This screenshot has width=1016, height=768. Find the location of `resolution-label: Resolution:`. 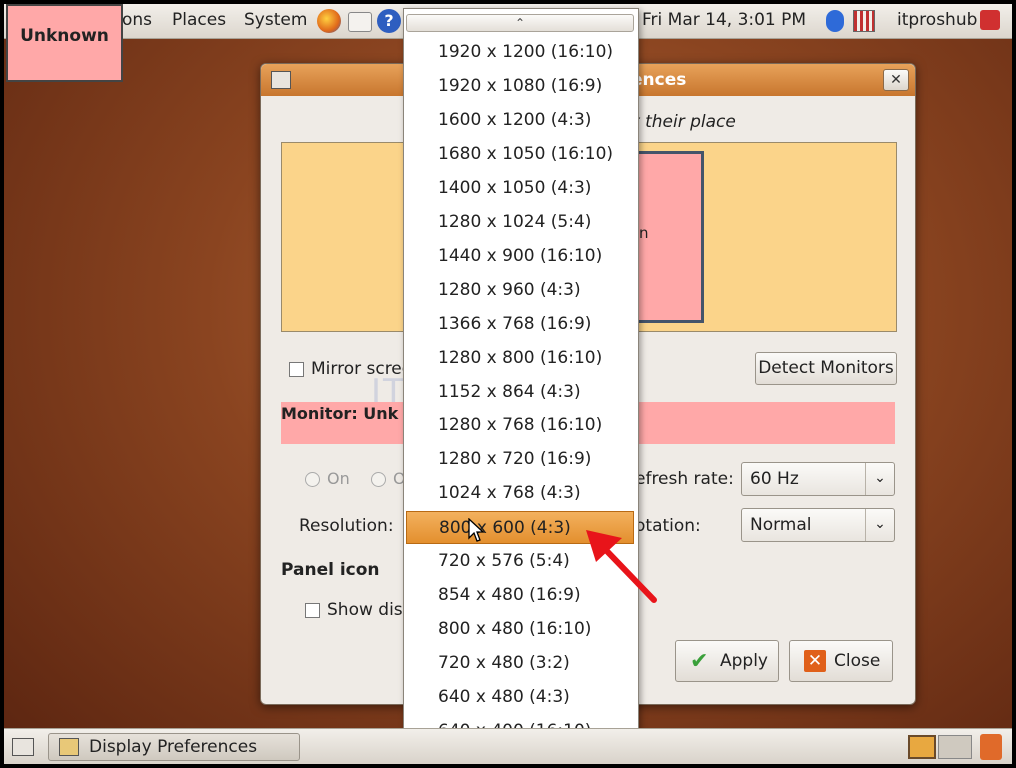

resolution-label: Resolution: is located at coordinates (346, 526).